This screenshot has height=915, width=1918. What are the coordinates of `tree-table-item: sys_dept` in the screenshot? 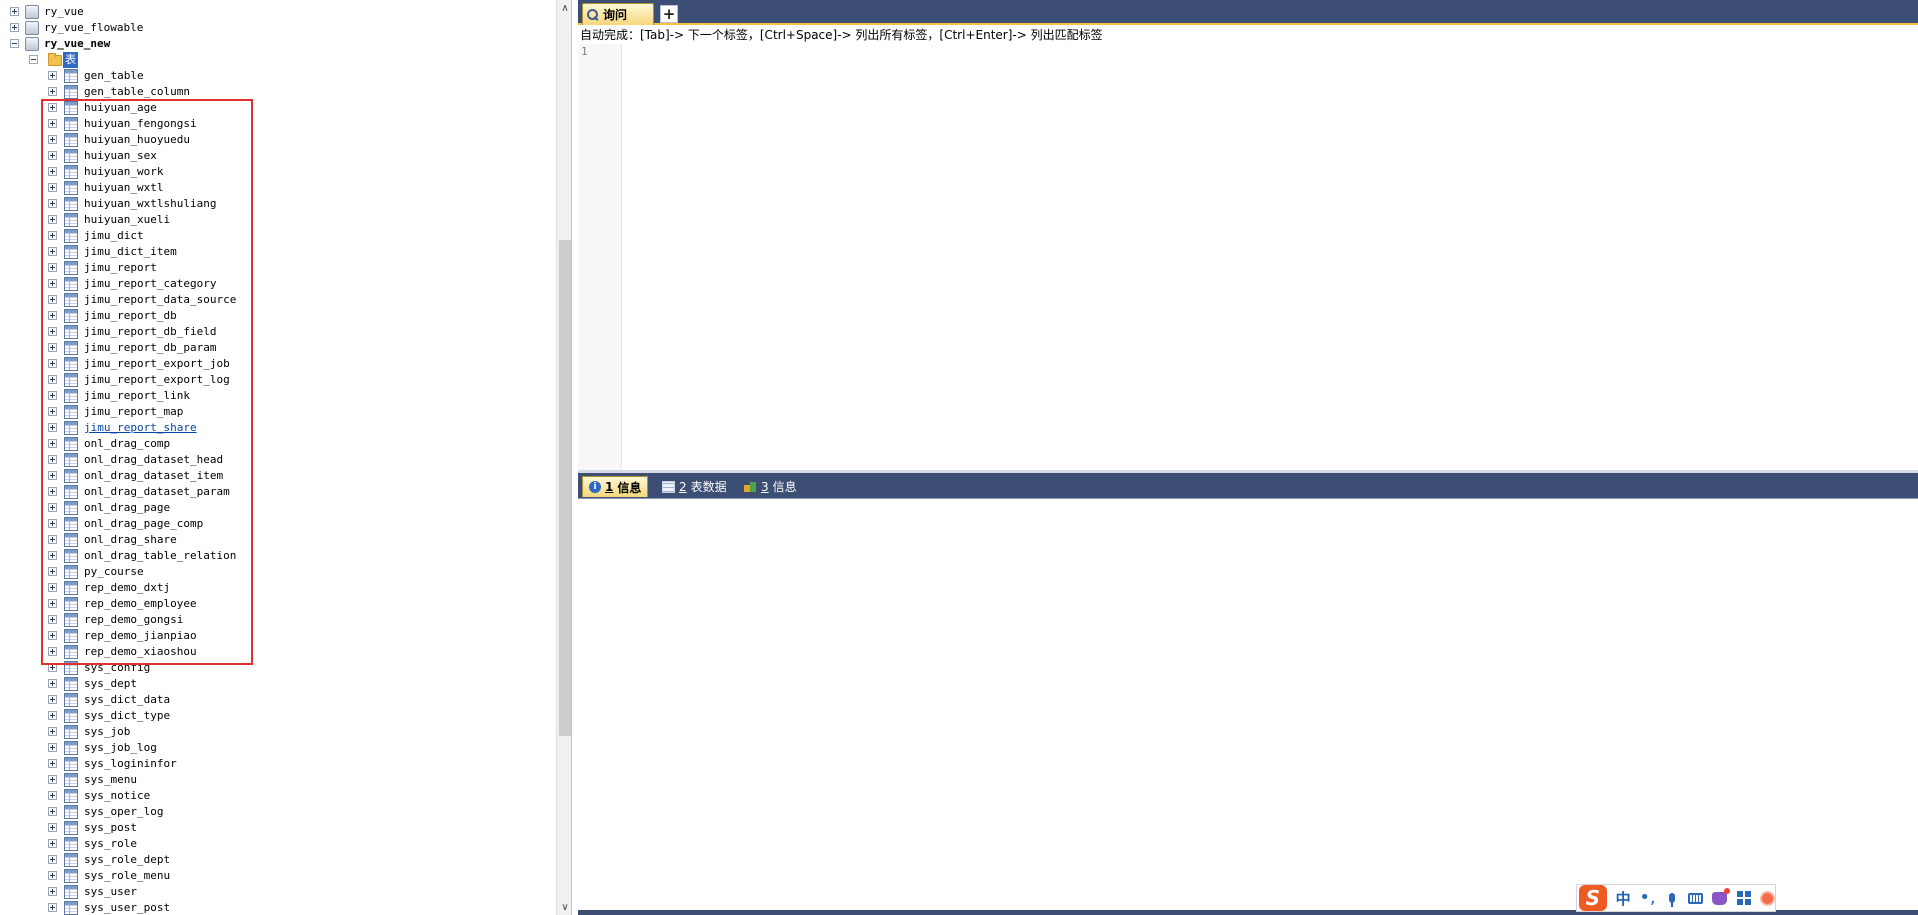 It's located at (278, 684).